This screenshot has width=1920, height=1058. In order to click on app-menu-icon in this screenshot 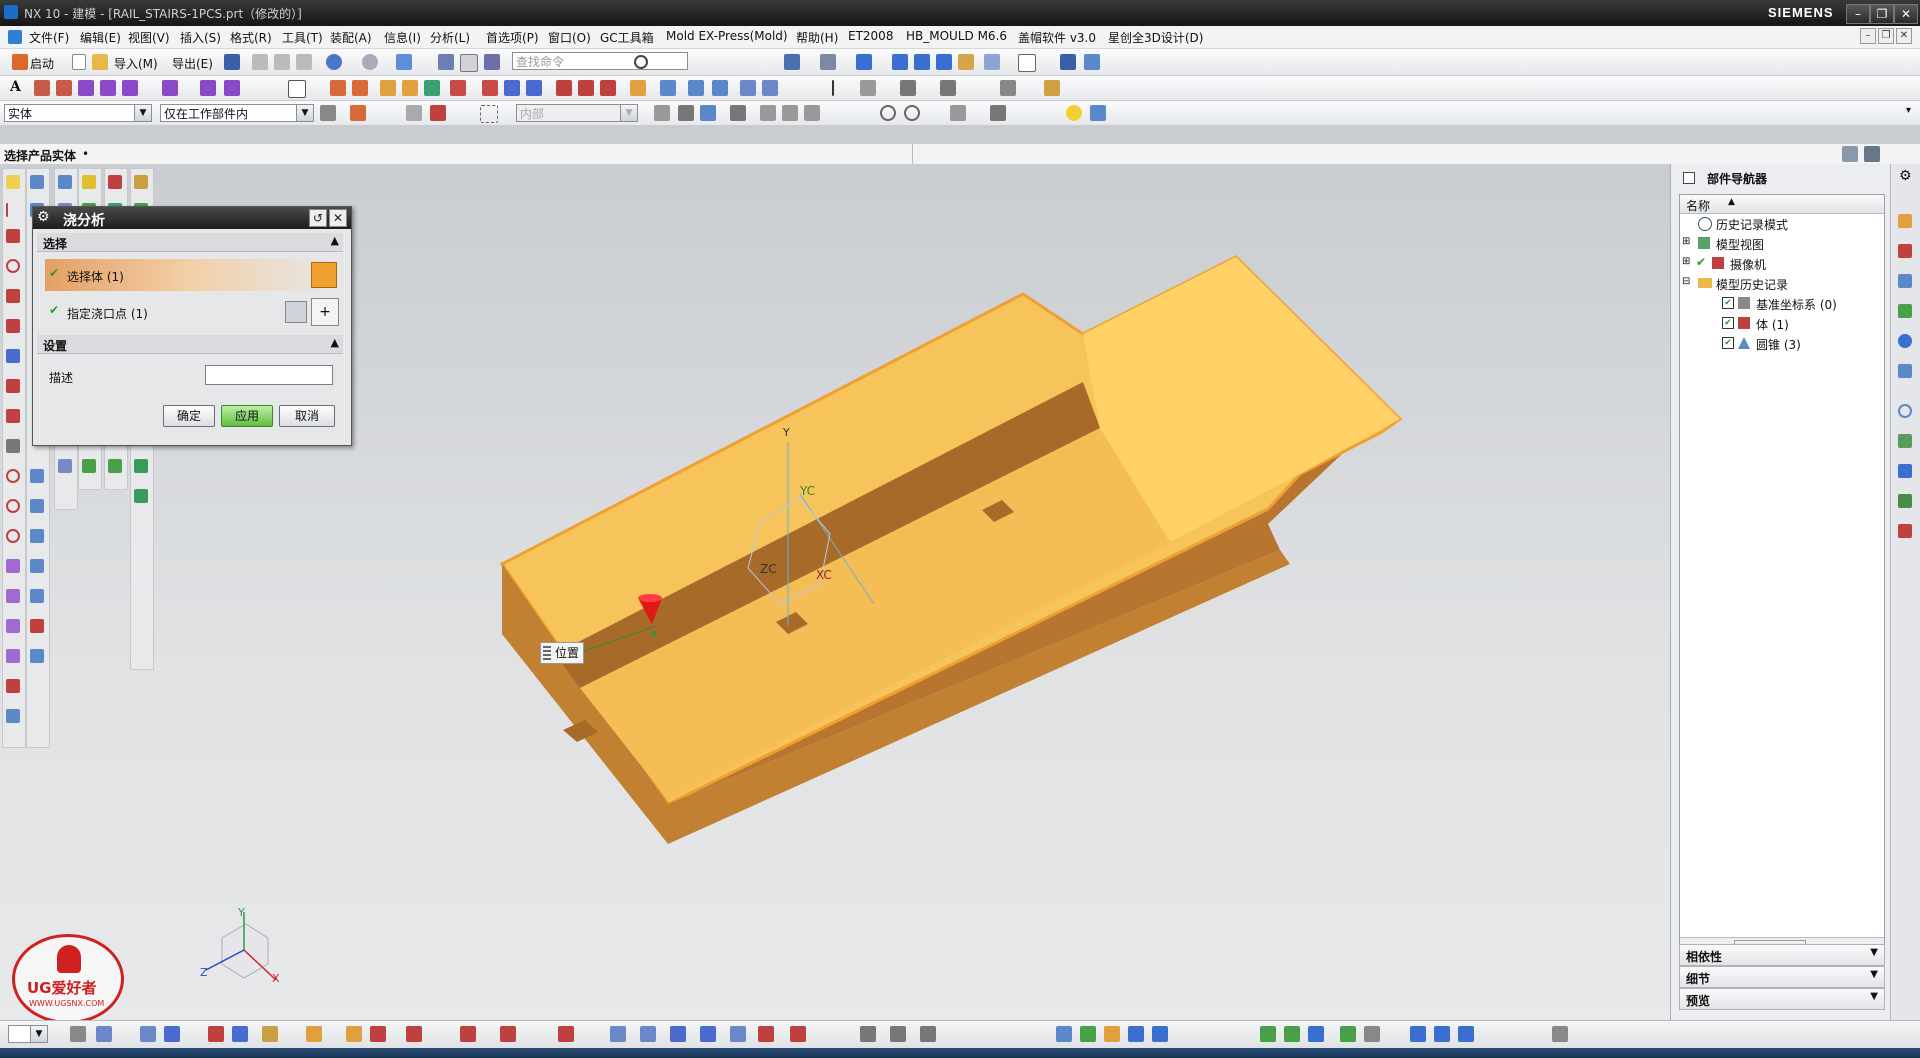, I will do `click(15, 37)`.